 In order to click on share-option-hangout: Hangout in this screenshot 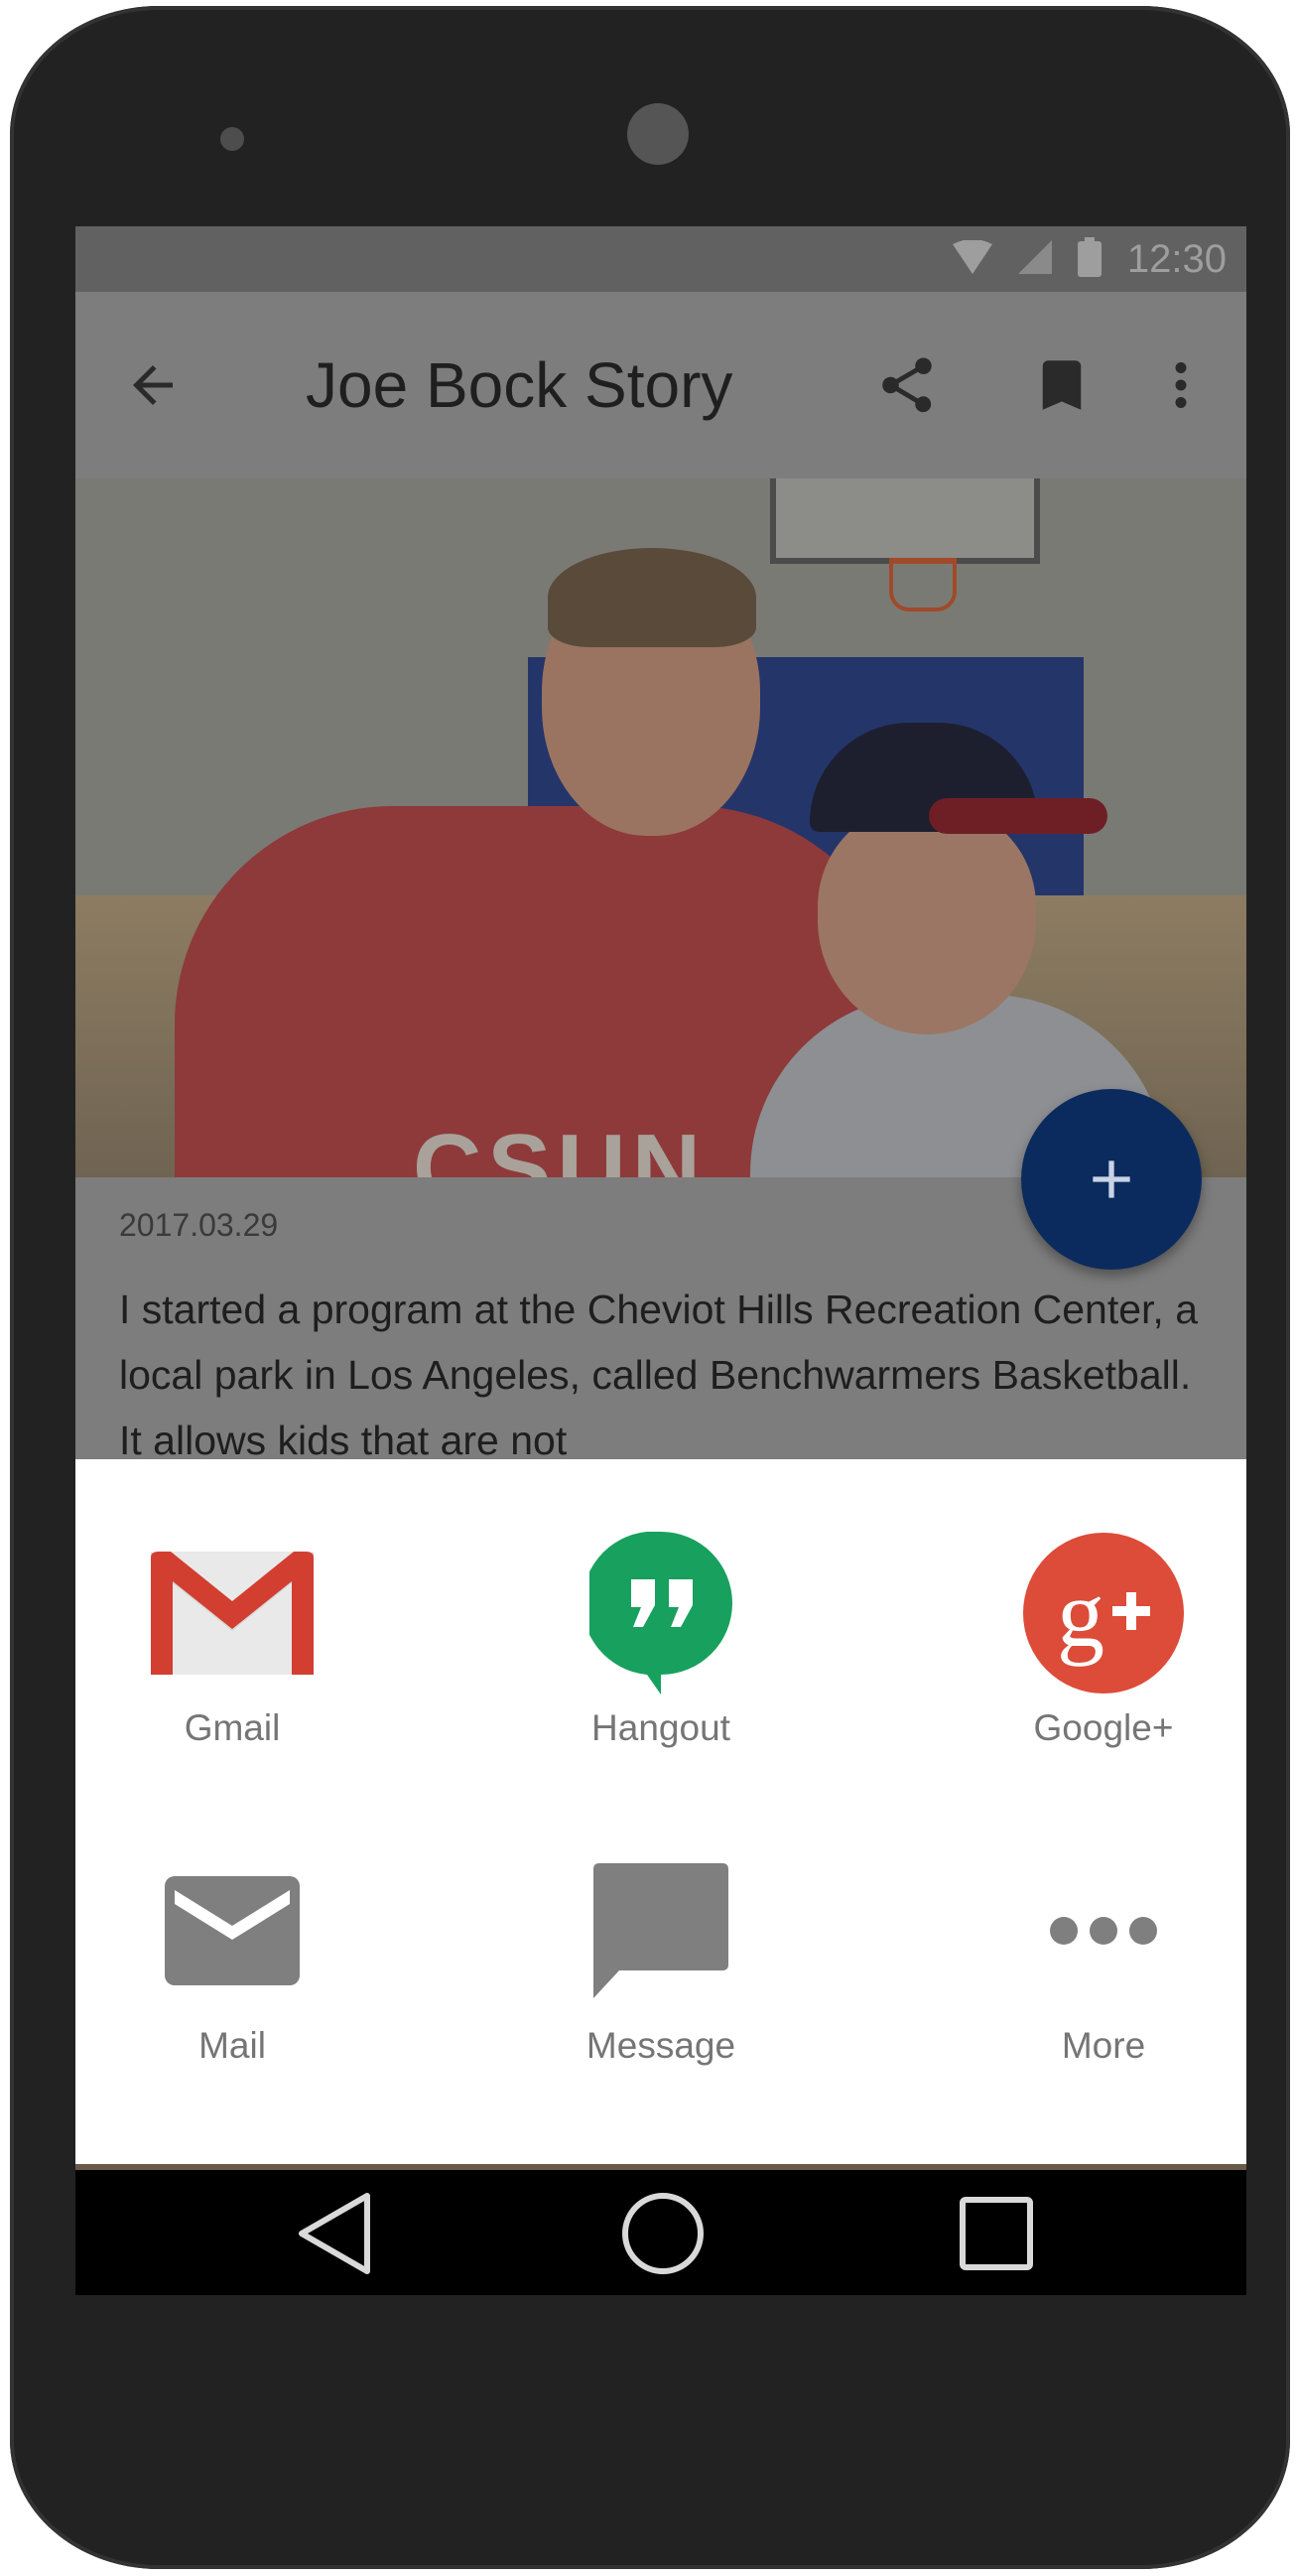, I will do `click(661, 1639)`.